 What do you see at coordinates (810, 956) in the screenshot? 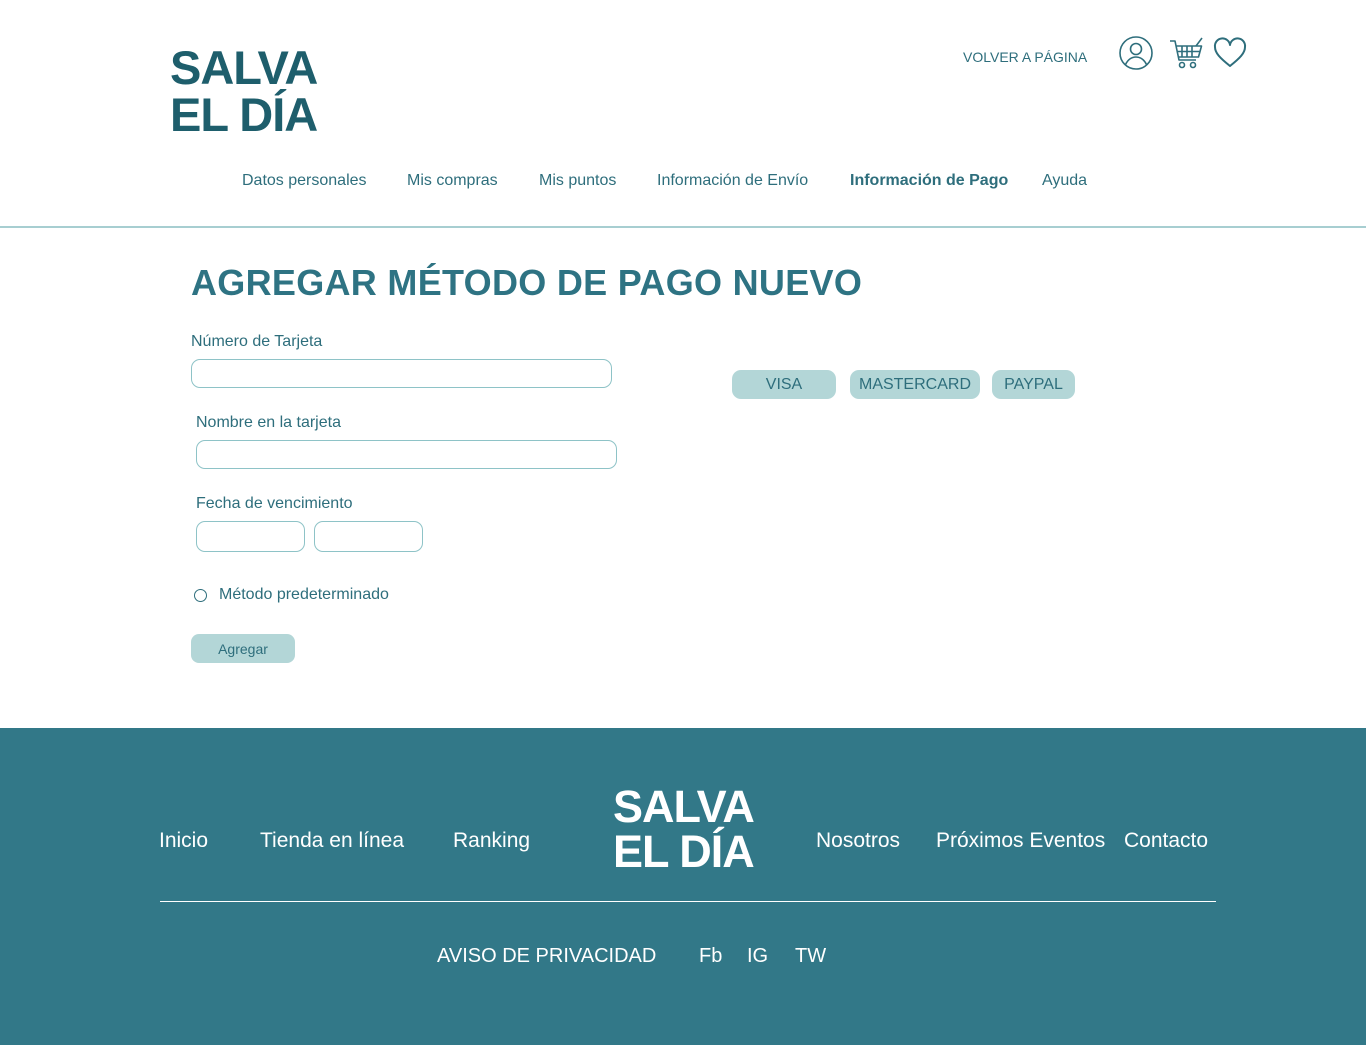
I see `twitter-link: TW` at bounding box center [810, 956].